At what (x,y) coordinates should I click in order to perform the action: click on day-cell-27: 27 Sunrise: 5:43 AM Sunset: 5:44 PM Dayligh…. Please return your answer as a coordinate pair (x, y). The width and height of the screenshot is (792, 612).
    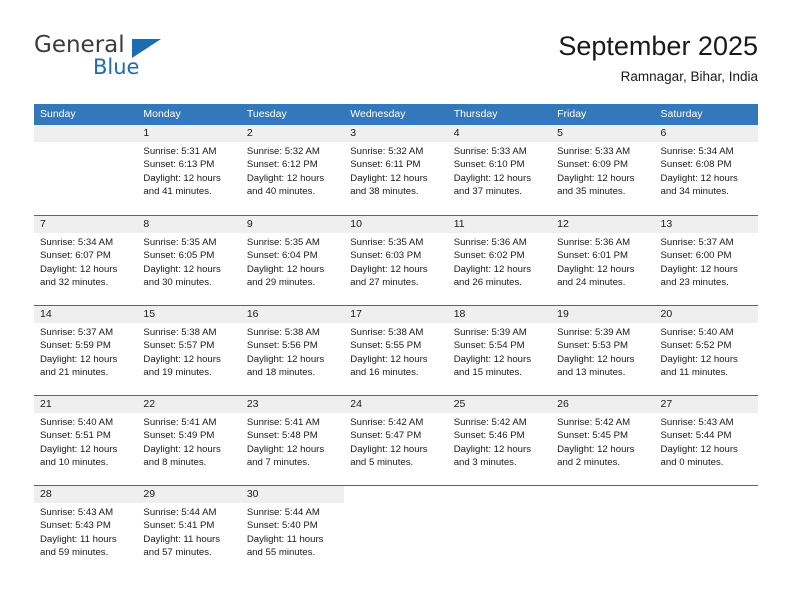
    Looking at the image, I should click on (706, 440).